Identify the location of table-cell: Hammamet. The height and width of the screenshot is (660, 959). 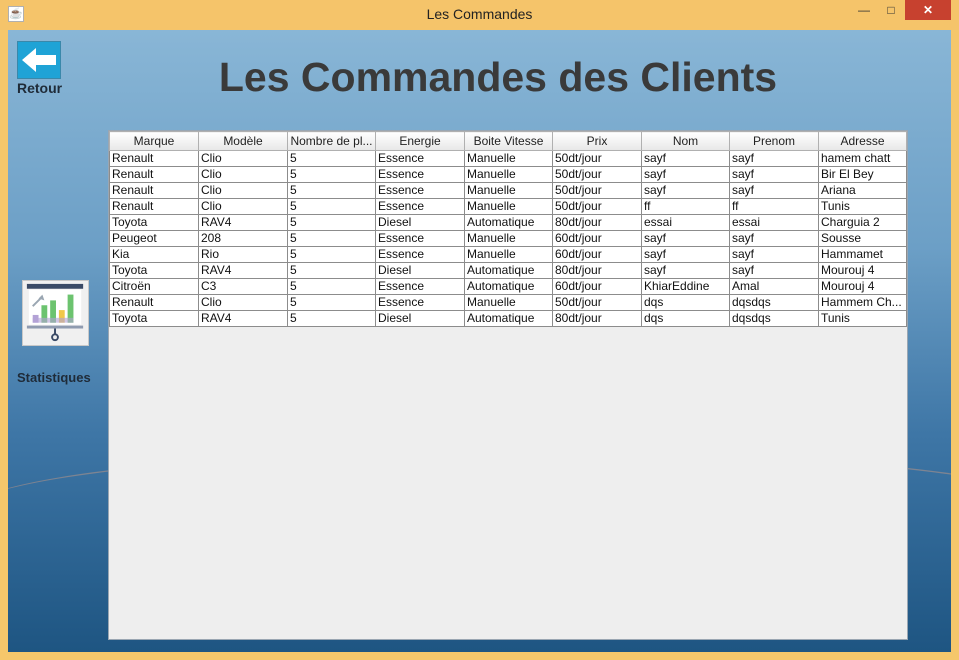
(862, 254).